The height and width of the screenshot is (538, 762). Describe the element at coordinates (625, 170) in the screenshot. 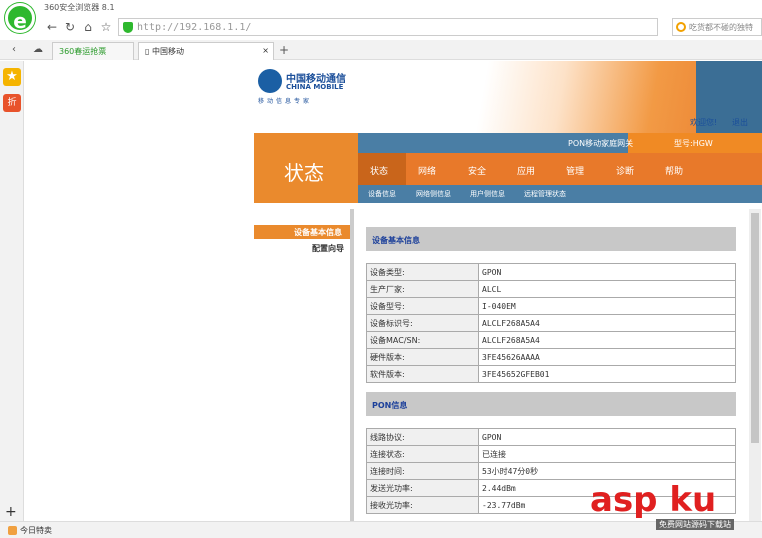

I see `menu-diagnose: 诊断` at that location.